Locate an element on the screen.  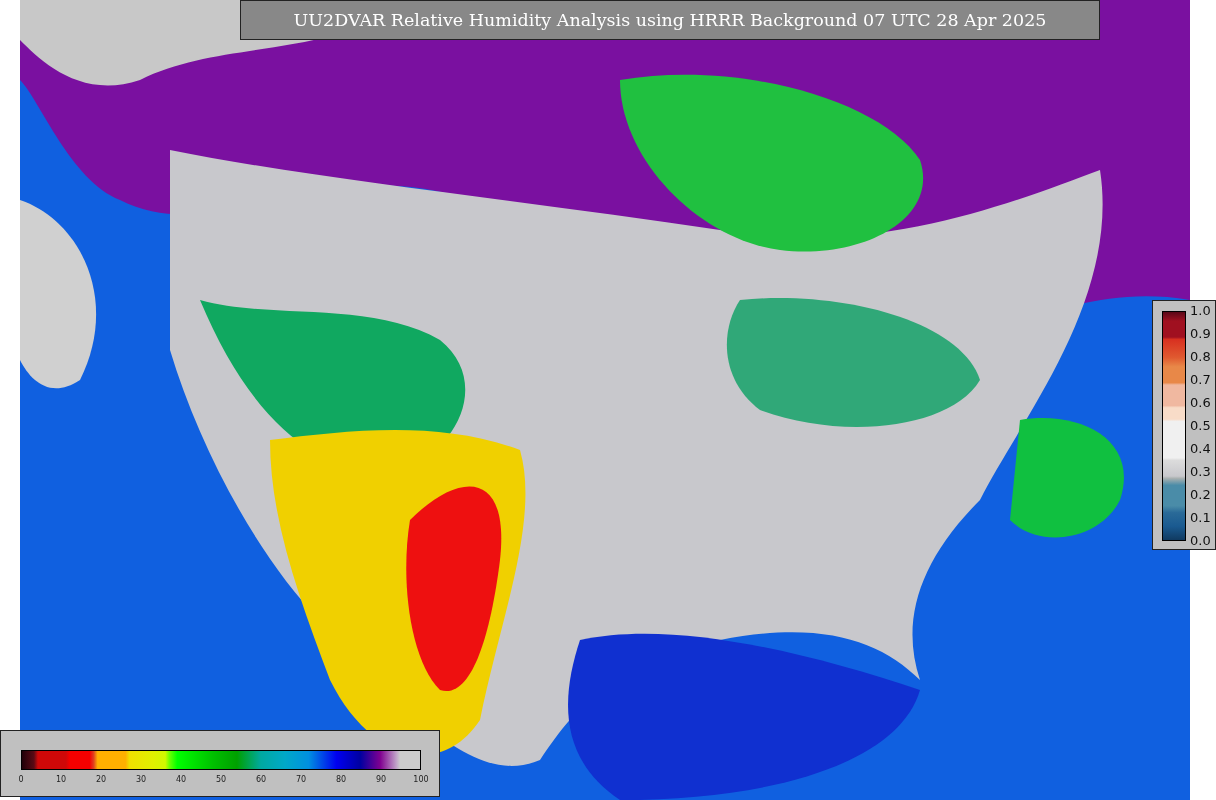
colorbar-tick-label: 90 is located at coordinates (381, 780).